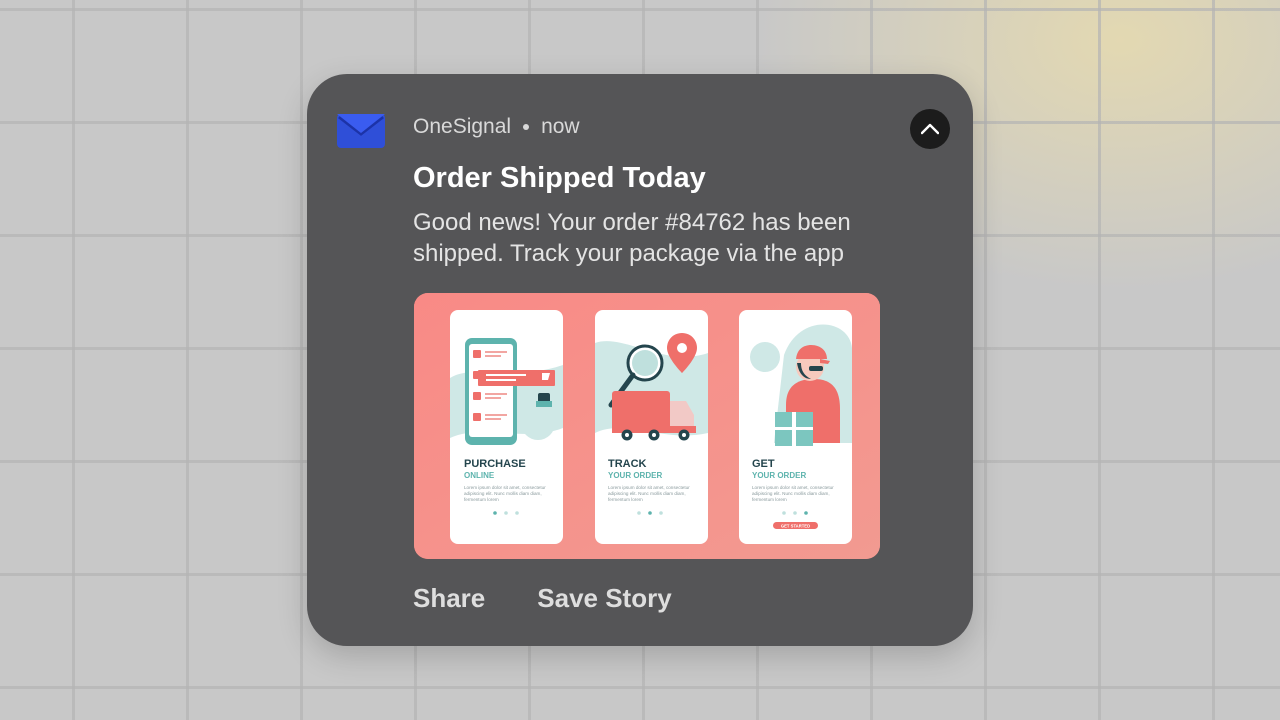 The image size is (1280, 720). What do you see at coordinates (526, 127) in the screenshot?
I see `separator-dot` at bounding box center [526, 127].